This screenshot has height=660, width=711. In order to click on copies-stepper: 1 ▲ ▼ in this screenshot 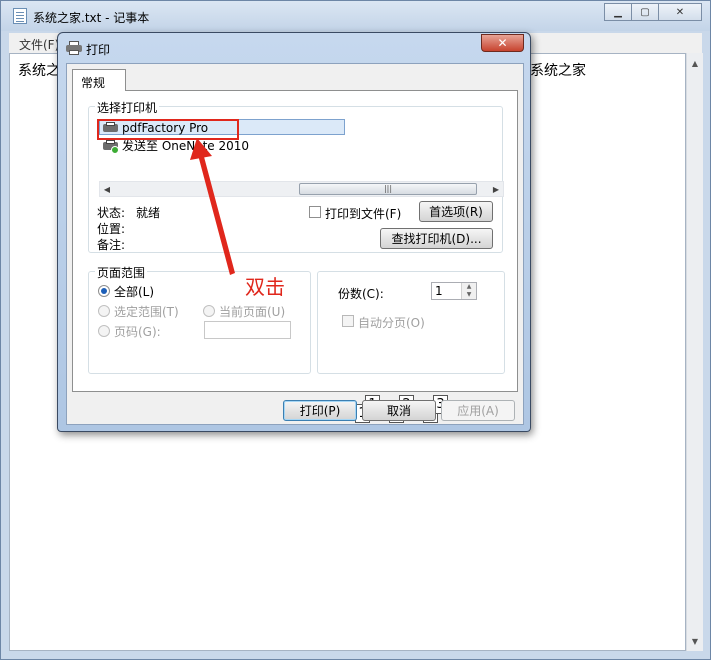, I will do `click(454, 291)`.